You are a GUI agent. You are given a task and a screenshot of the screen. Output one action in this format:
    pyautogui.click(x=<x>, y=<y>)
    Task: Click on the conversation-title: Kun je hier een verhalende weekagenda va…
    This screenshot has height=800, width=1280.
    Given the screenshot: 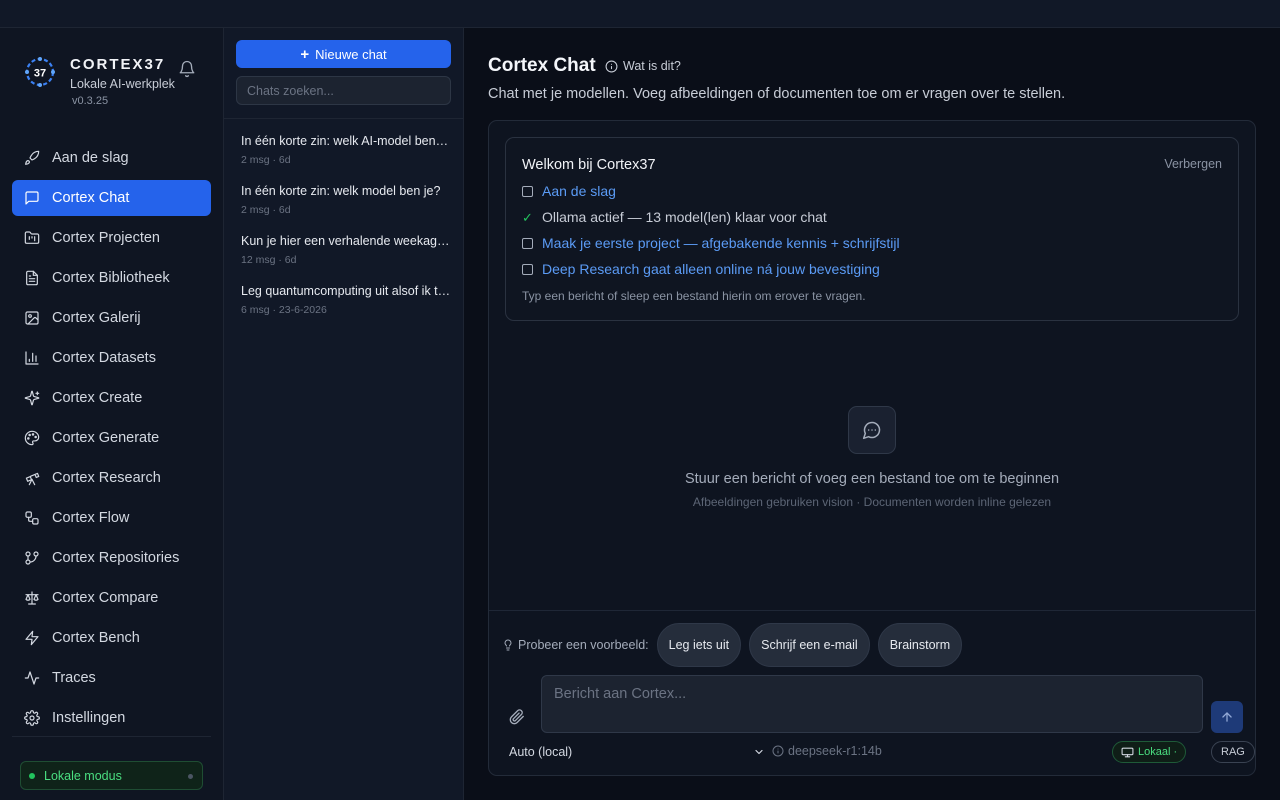 What is the action you would take?
    pyautogui.click(x=346, y=241)
    